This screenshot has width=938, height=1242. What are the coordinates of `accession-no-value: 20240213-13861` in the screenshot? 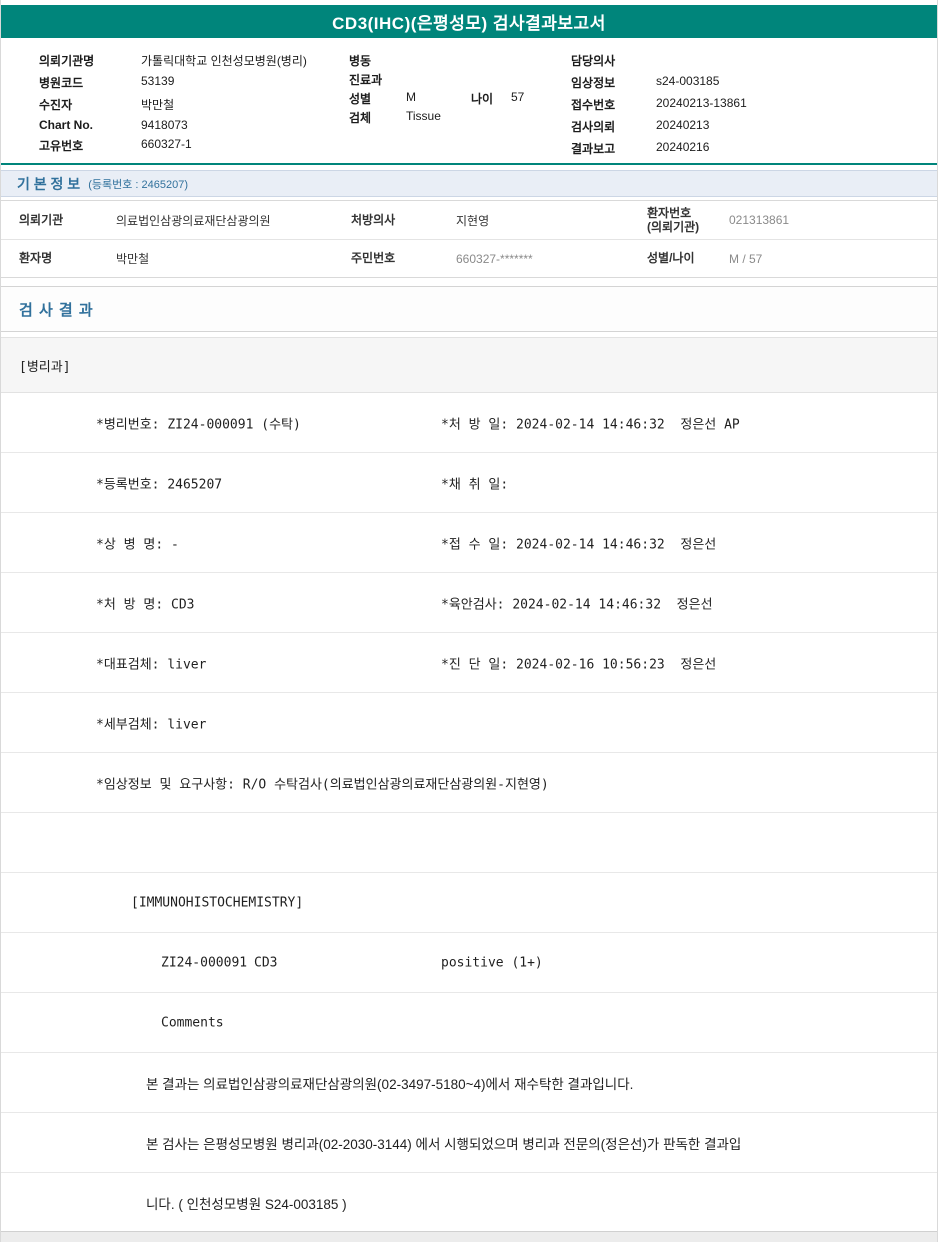 It's located at (701, 103).